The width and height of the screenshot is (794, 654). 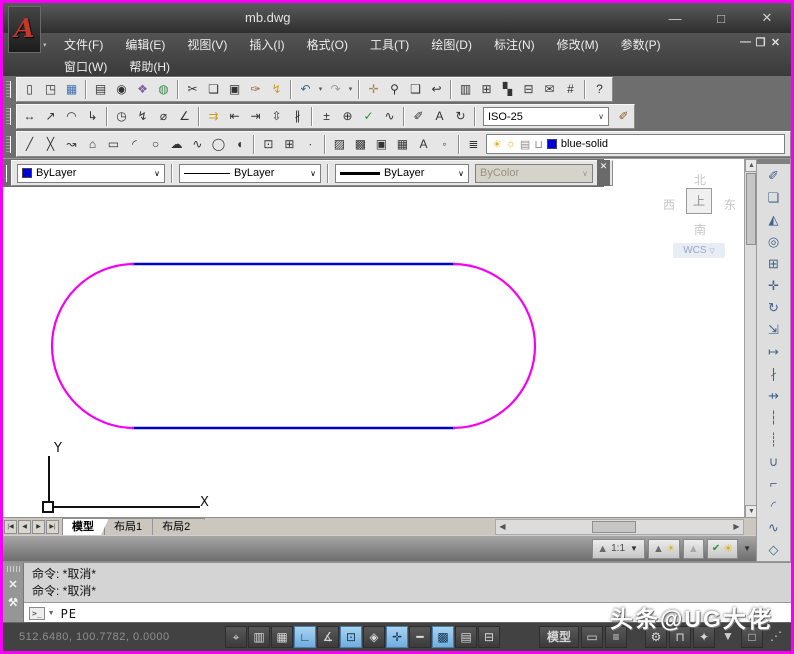 What do you see at coordinates (767, 18) in the screenshot?
I see `close-button: ✕` at bounding box center [767, 18].